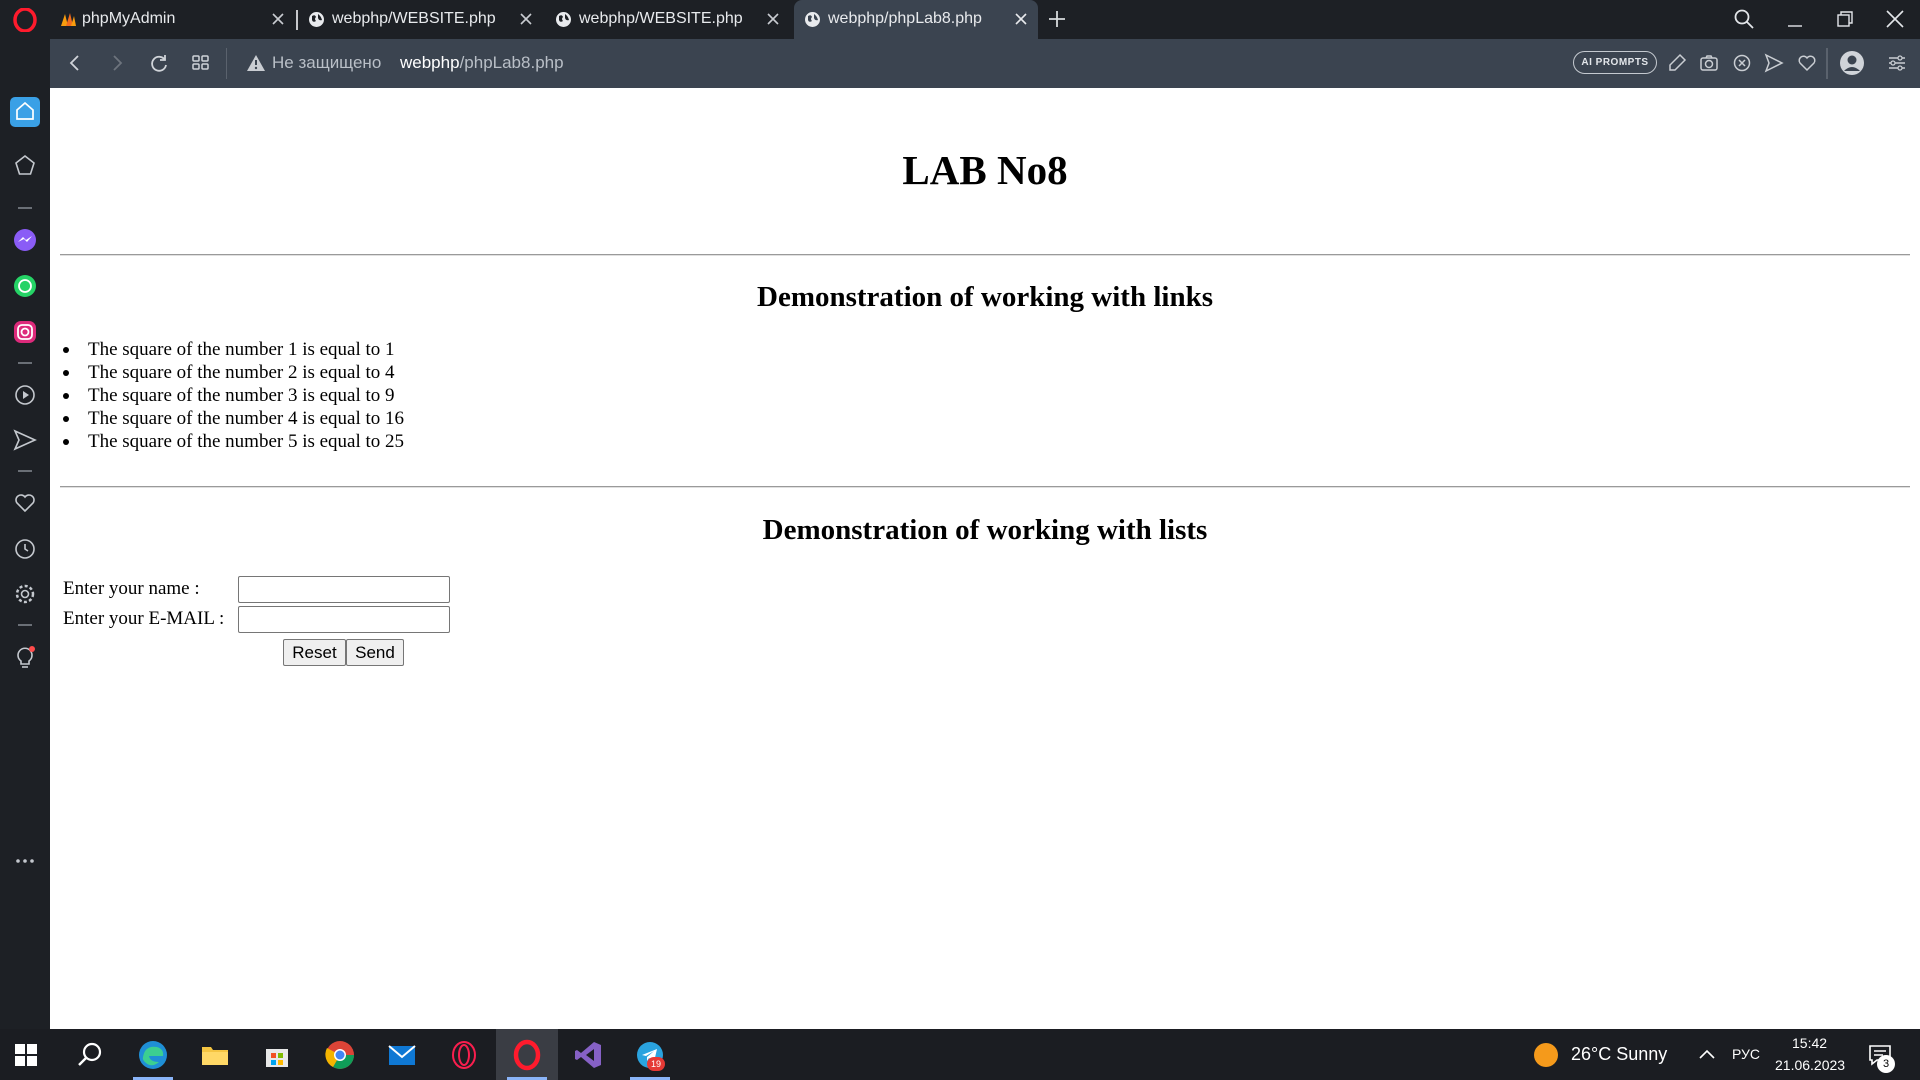  Describe the element at coordinates (985, 530) in the screenshot. I see `lists-section-heading: Demonstration of working with lists` at that location.